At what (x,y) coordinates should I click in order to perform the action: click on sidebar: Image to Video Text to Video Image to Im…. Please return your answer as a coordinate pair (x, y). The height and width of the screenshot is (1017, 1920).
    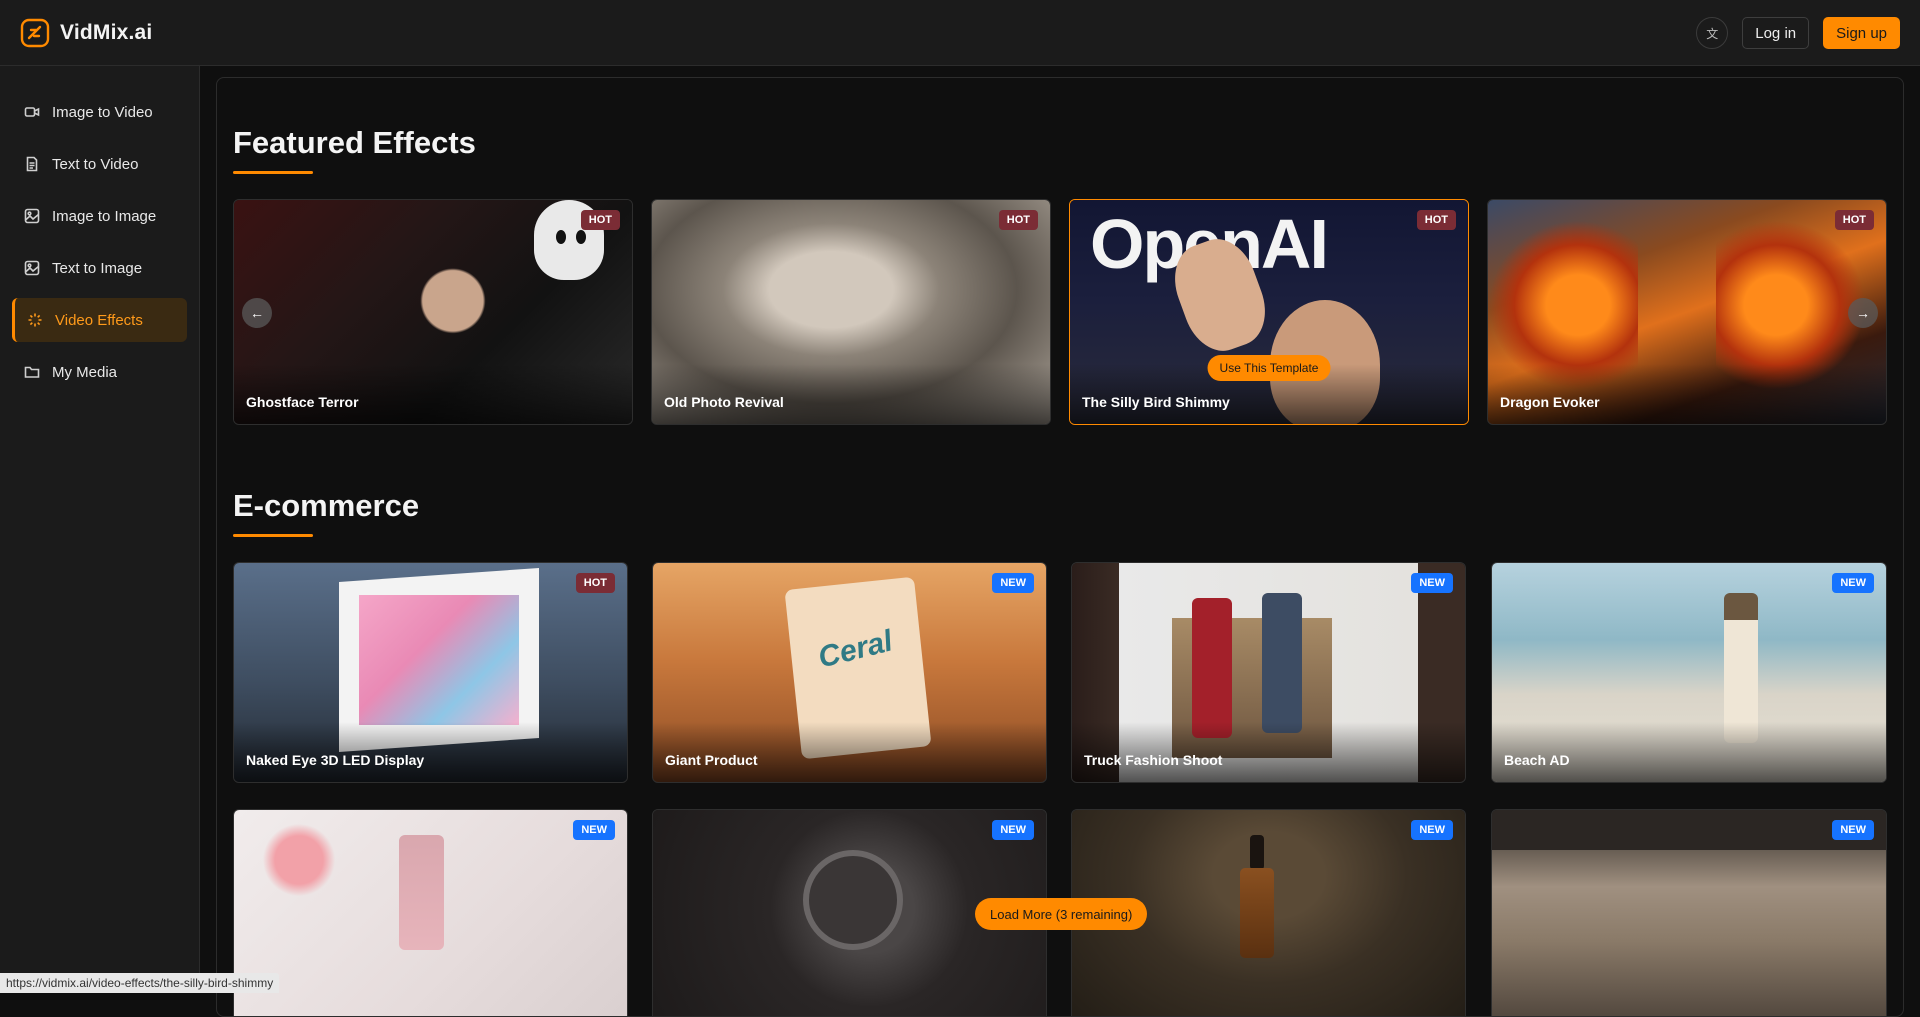
    Looking at the image, I should click on (100, 529).